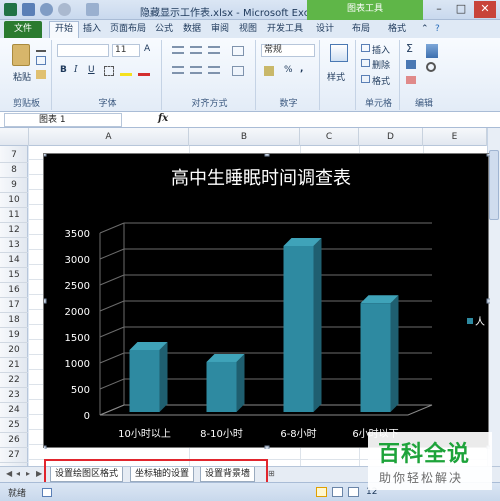 The width and height of the screenshot is (500, 501). What do you see at coordinates (163, 118) in the screenshot?
I see `insert-function-button: fx` at bounding box center [163, 118].